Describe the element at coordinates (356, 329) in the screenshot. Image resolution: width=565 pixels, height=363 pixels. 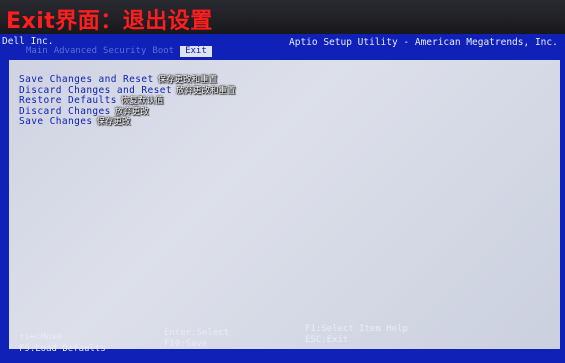
I see `help-item-help: F1:Select Item Help` at that location.